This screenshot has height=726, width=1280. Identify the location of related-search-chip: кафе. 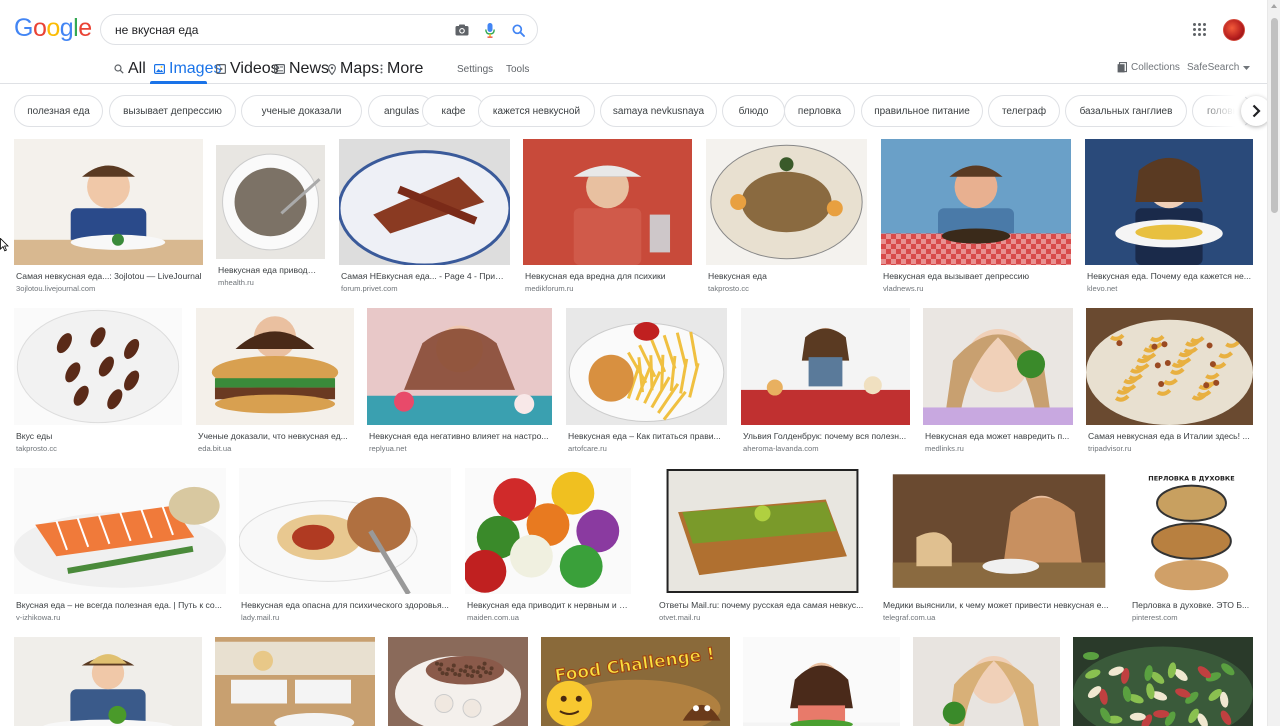
(453, 111).